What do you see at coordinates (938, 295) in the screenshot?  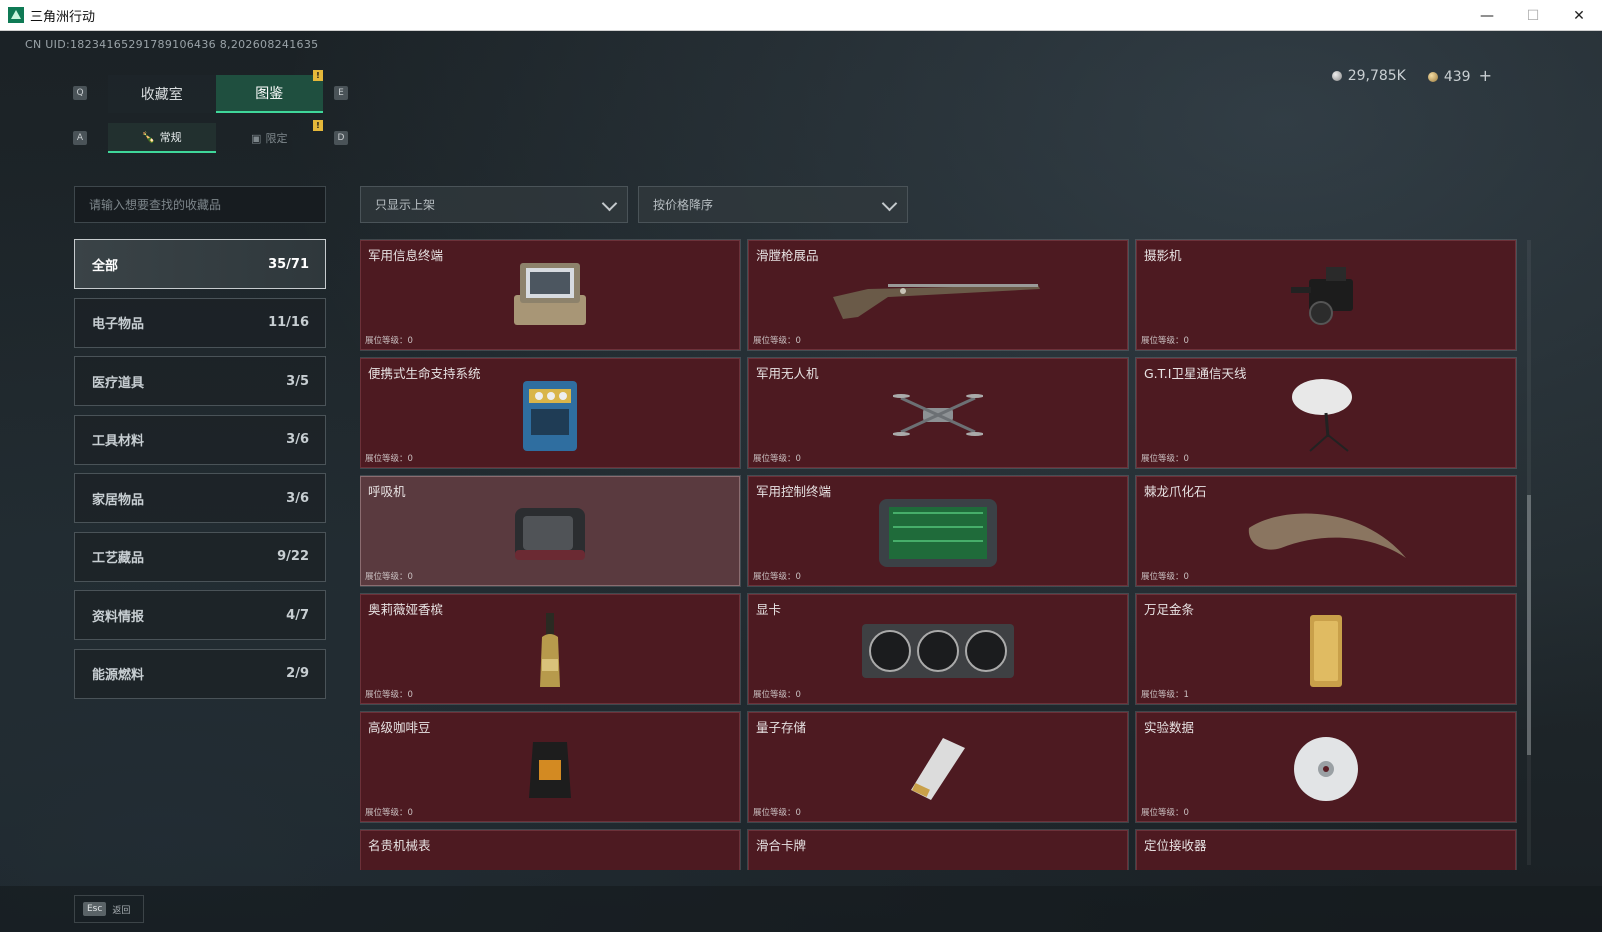 I see `item-card: 滑膛枪展品 展位等级：0` at bounding box center [938, 295].